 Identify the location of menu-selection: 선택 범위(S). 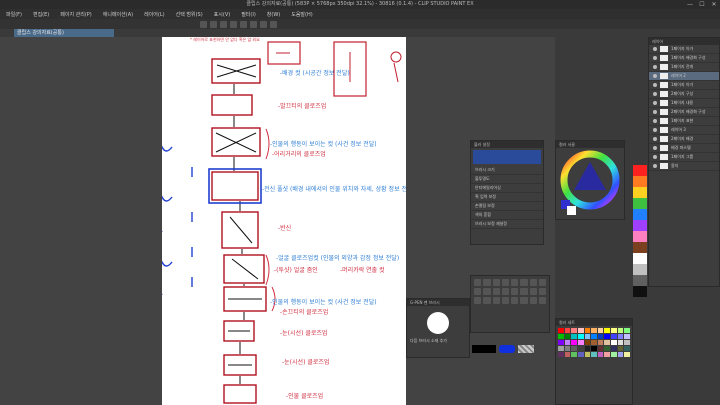
(189, 14).